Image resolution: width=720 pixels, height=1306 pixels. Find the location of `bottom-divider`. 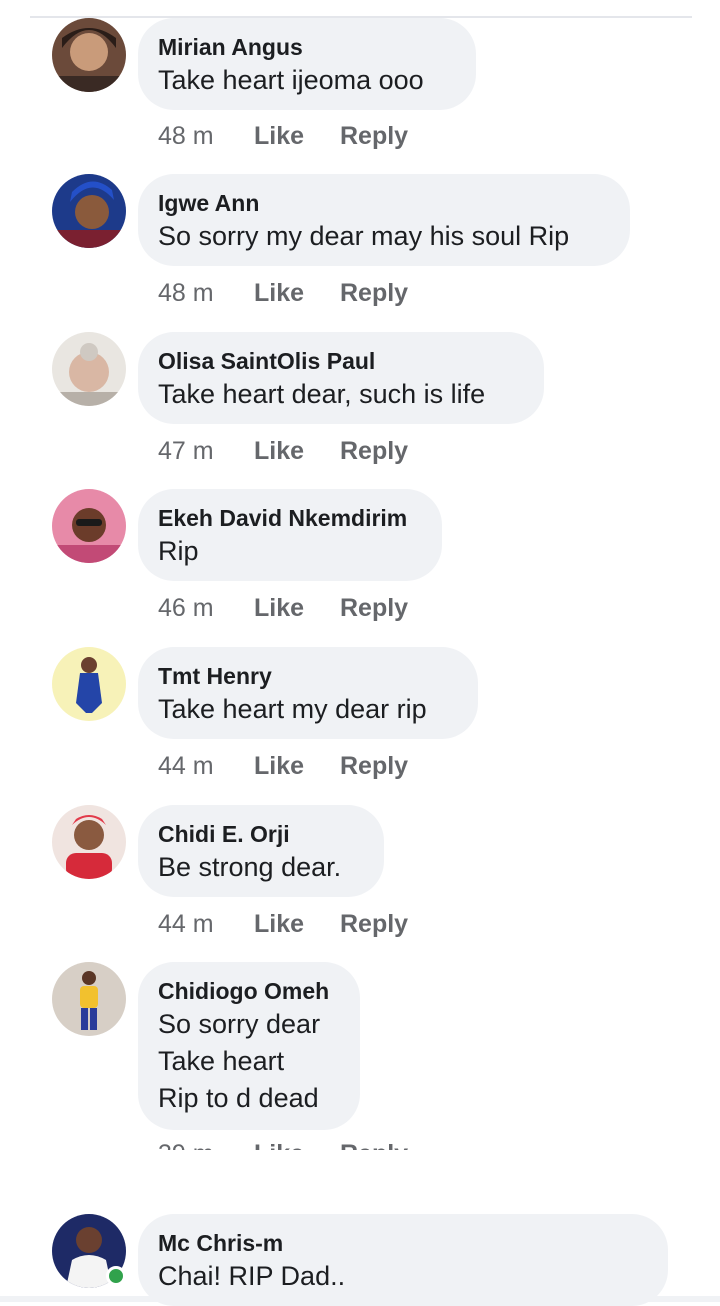

bottom-divider is located at coordinates (360, 1299).